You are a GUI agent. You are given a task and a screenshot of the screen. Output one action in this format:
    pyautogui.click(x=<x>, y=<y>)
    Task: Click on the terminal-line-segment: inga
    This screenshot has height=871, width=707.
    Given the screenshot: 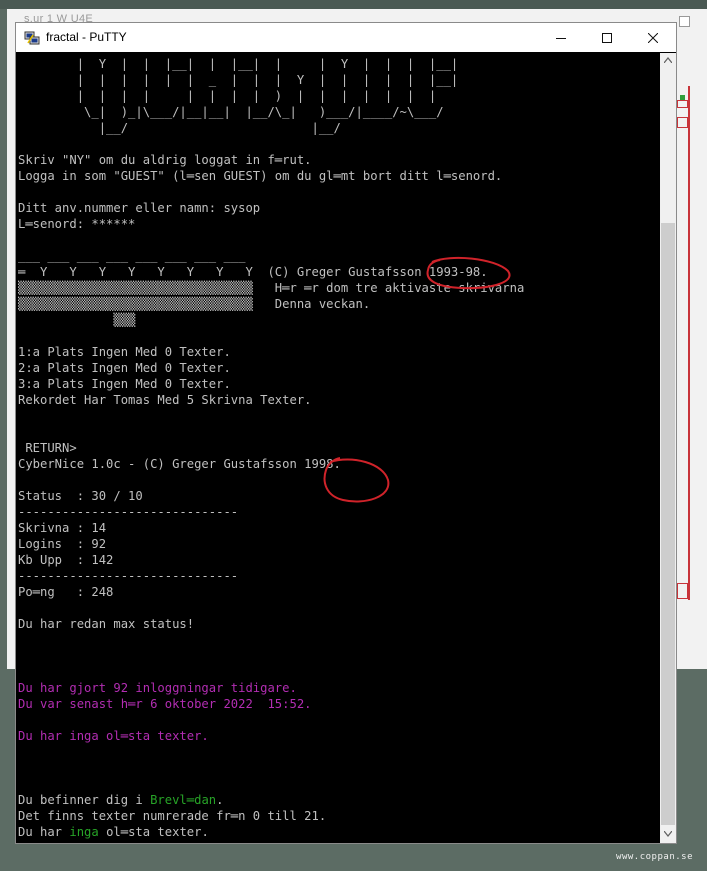 What is the action you would take?
    pyautogui.click(x=84, y=832)
    